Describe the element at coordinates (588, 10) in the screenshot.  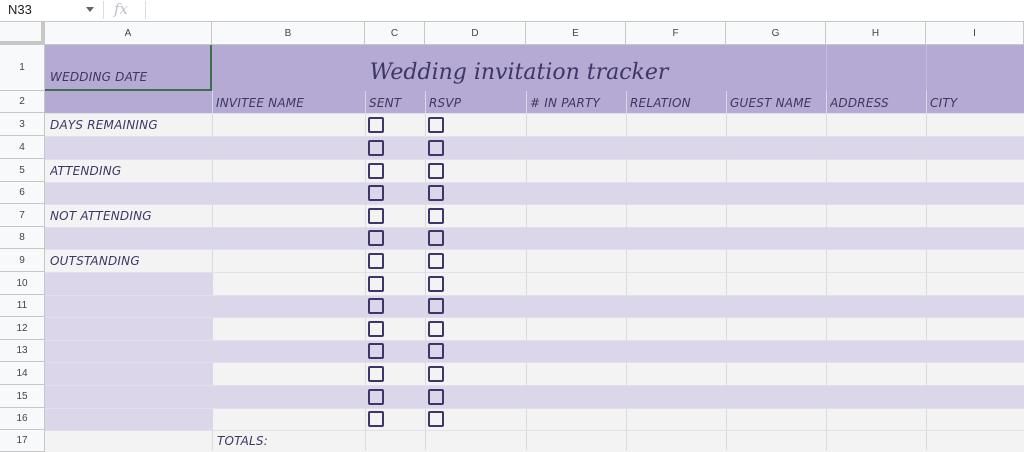
I see `formula-input` at that location.